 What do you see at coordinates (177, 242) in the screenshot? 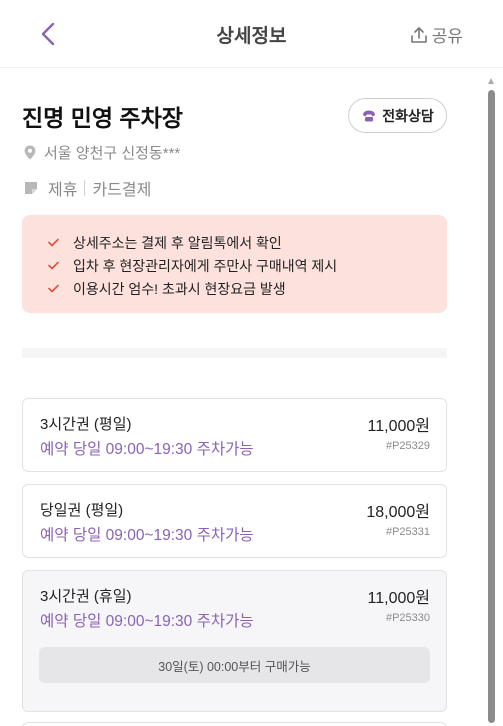
I see `notice-text: 상세주소는 결제 후 알림톡에서 확인` at bounding box center [177, 242].